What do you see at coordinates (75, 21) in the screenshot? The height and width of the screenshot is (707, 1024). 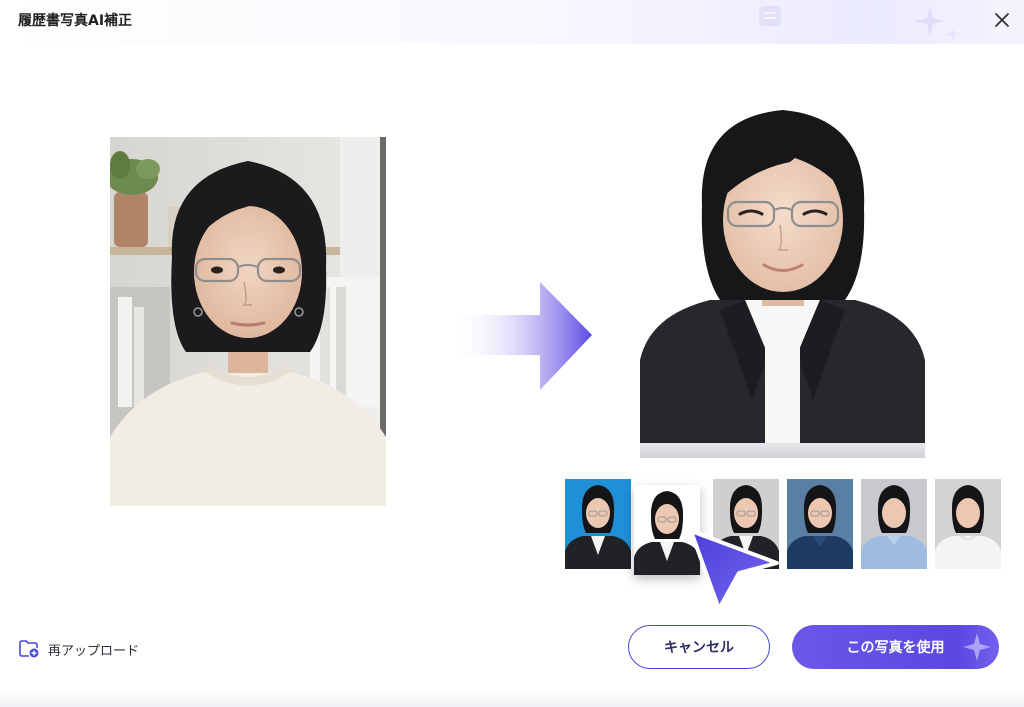 I see `window-title: 履歴書写真AI補正` at bounding box center [75, 21].